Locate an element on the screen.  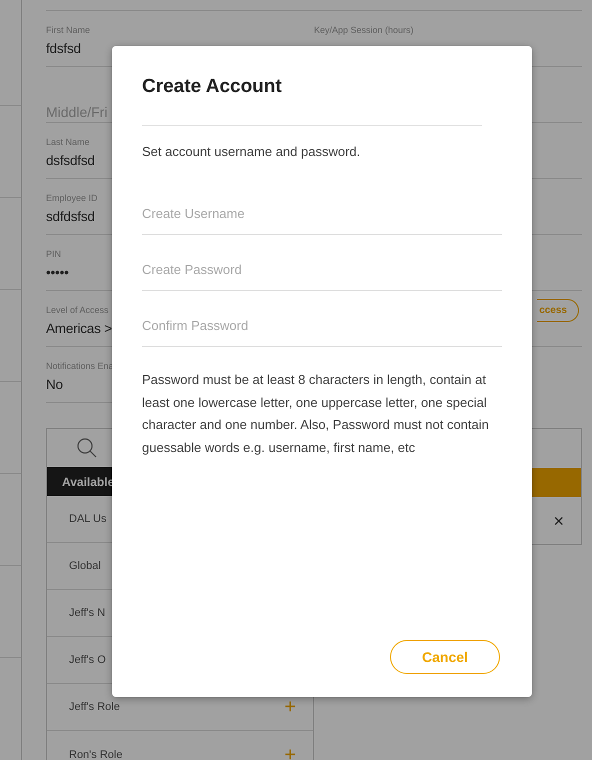
input-field: Create Username is located at coordinates (322, 207).